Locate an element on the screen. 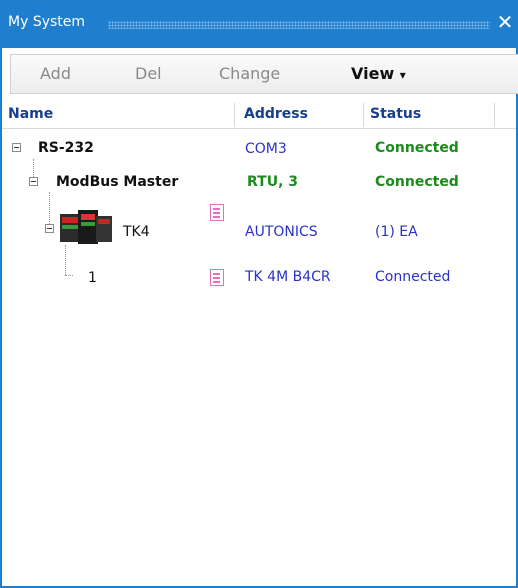 Image resolution: width=518 pixels, height=588 pixels. row-name: 1 is located at coordinates (92, 278).